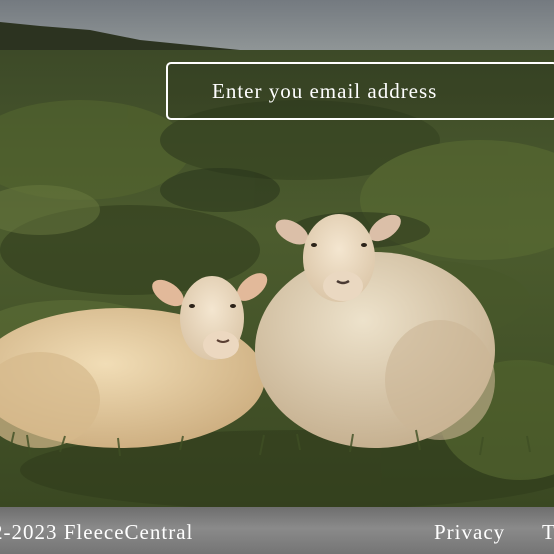  Describe the element at coordinates (97, 532) in the screenshot. I see `copyright-text: 2-2023 FleeceCentral` at that location.